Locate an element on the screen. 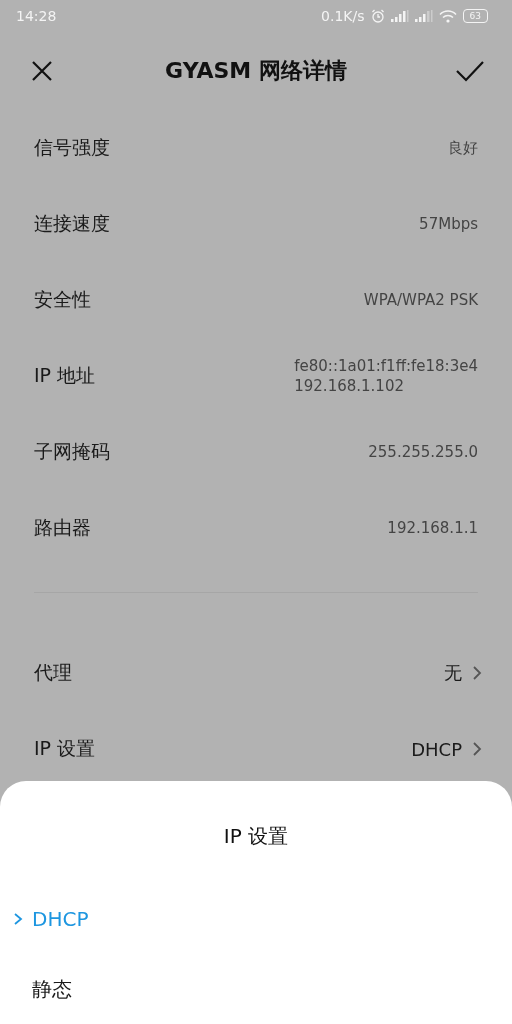 Image resolution: width=512 pixels, height=1024 pixels. detail-value: fe80::1a01:f1ff:fe18:3e4 is located at coordinates (386, 366).